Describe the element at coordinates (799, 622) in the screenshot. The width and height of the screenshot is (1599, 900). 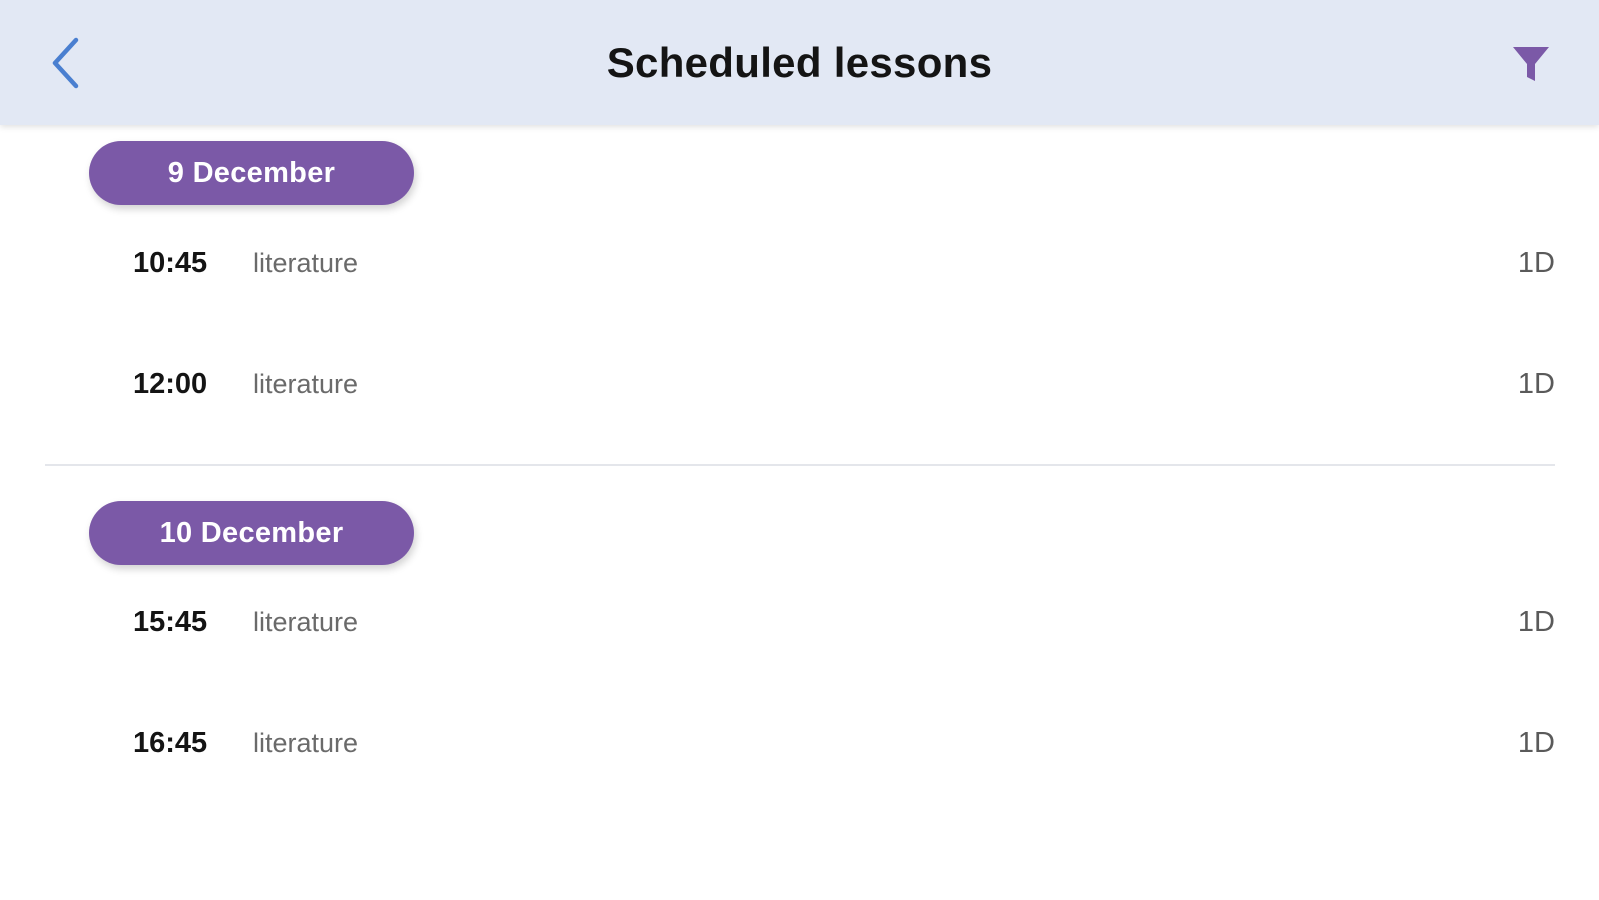
I see `lesson-row: 15:45 literature 1D` at that location.